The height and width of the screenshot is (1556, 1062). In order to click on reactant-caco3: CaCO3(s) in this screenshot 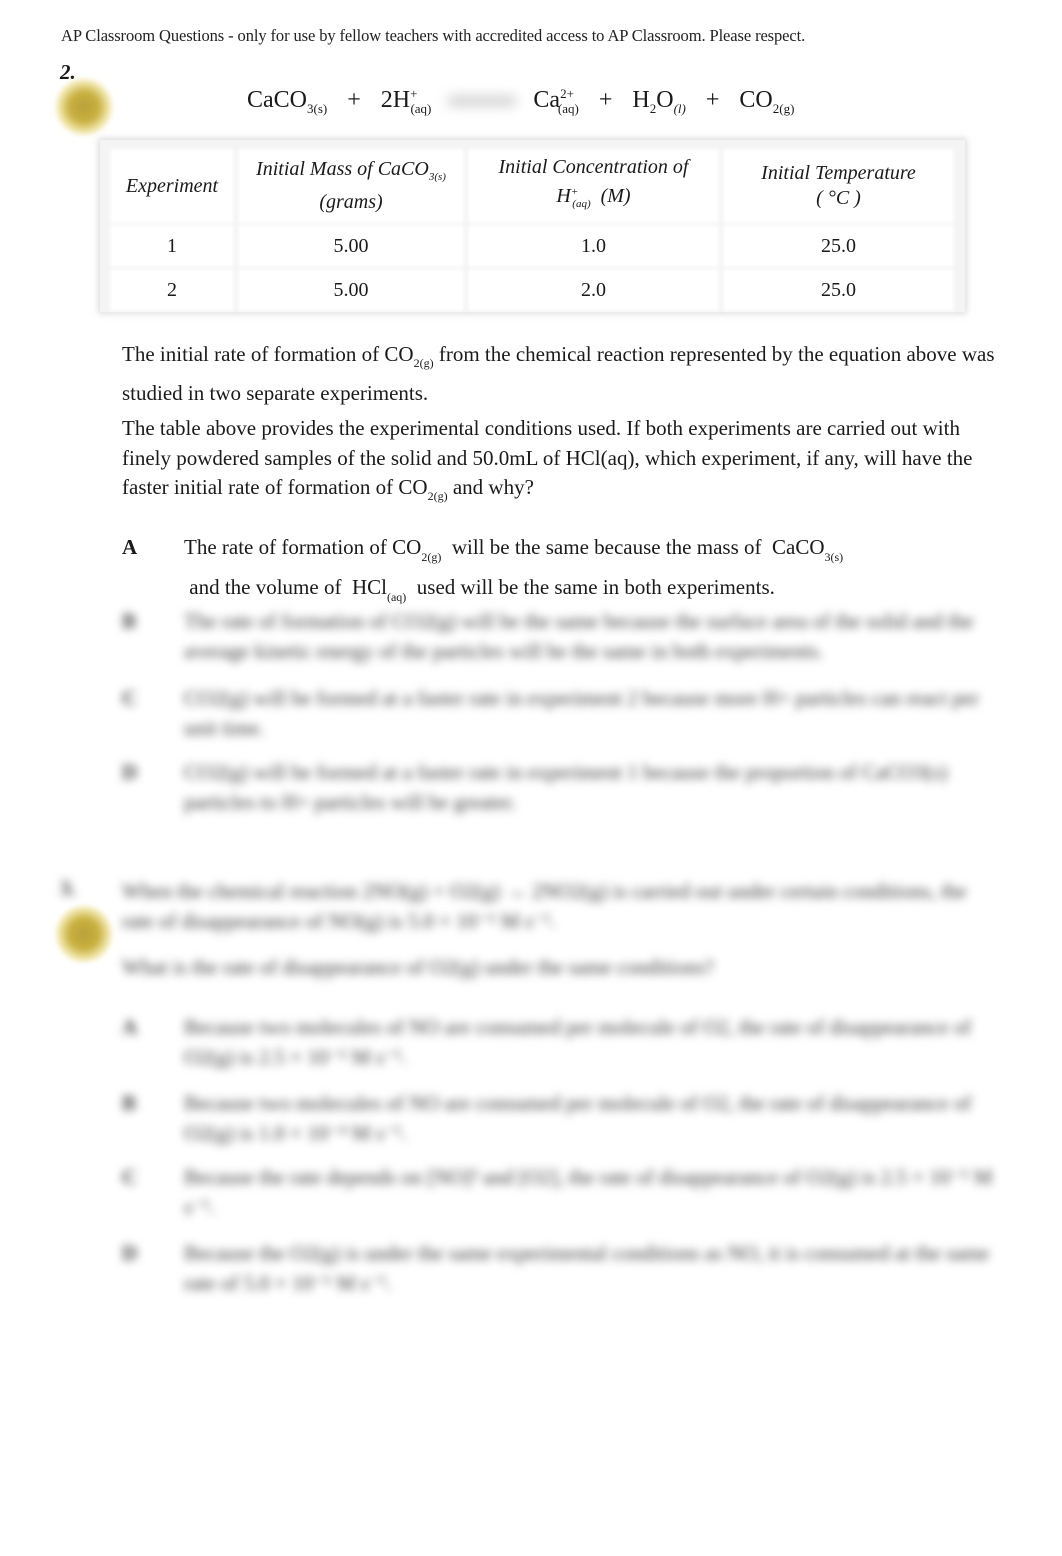, I will do `click(287, 101)`.